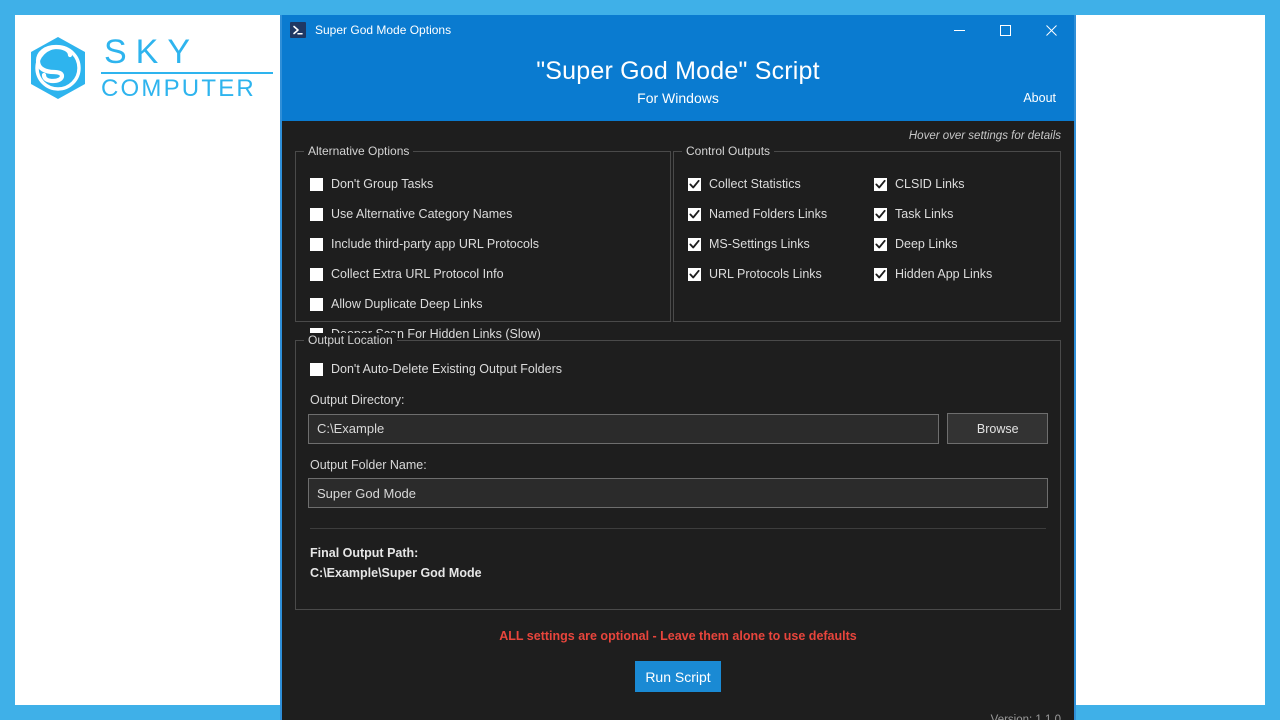 This screenshot has height=720, width=1280. Describe the element at coordinates (316, 369) in the screenshot. I see `dont-auto-delete-checkbox` at that location.